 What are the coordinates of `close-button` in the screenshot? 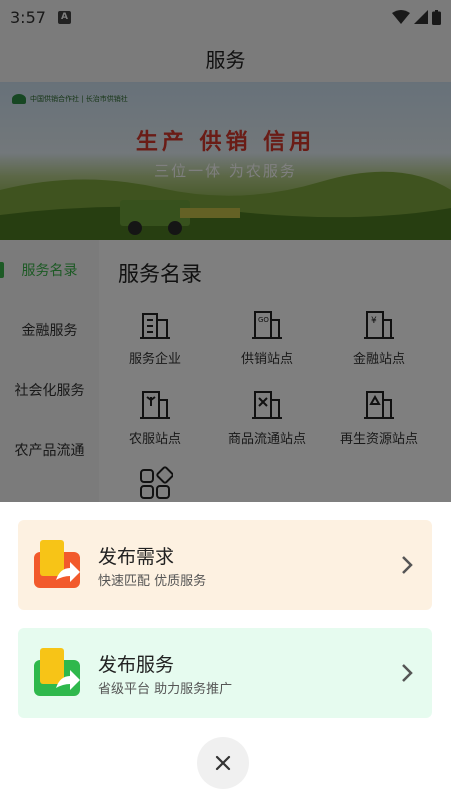 It's located at (223, 763).